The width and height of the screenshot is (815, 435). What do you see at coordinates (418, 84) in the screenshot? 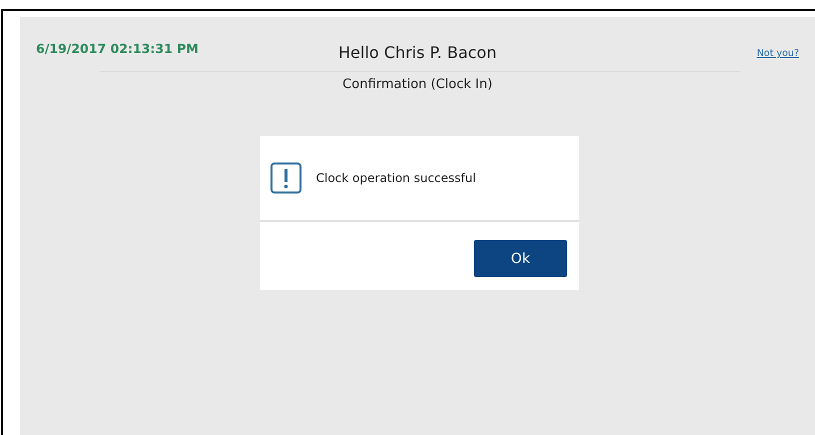
I see `page-title: Confirmation (Clock In)` at bounding box center [418, 84].